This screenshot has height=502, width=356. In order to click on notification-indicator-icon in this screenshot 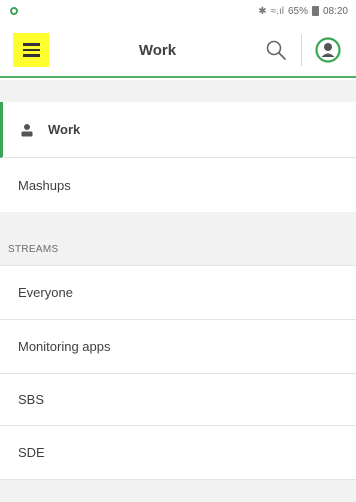, I will do `click(14, 11)`.